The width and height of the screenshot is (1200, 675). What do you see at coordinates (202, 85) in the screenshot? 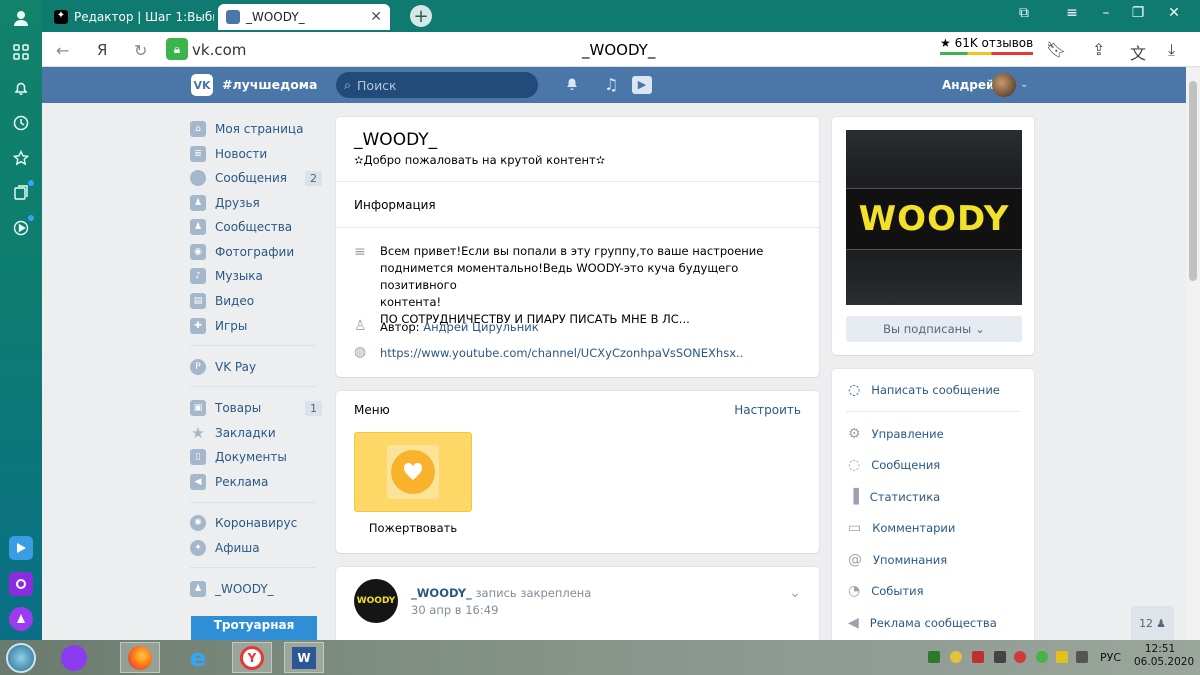
I see `vk-logo: VK` at bounding box center [202, 85].